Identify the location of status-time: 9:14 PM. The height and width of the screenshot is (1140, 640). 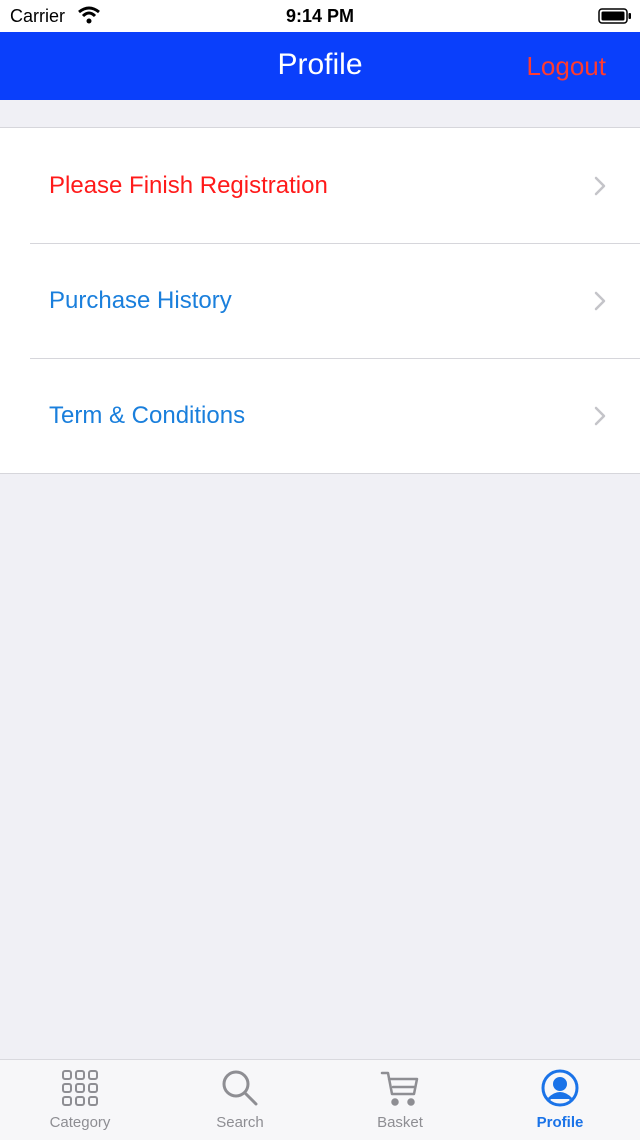
(320, 16).